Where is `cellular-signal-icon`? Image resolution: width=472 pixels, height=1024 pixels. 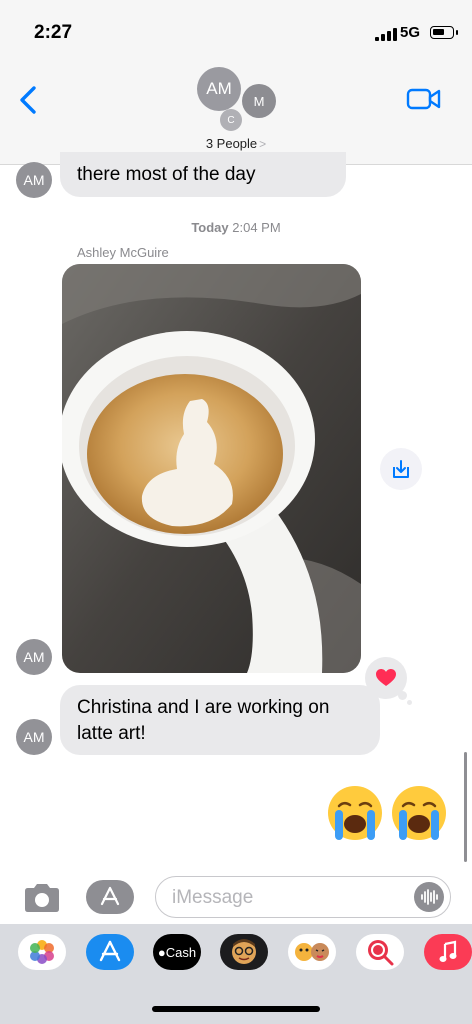
cellular-signal-icon is located at coordinates (386, 34).